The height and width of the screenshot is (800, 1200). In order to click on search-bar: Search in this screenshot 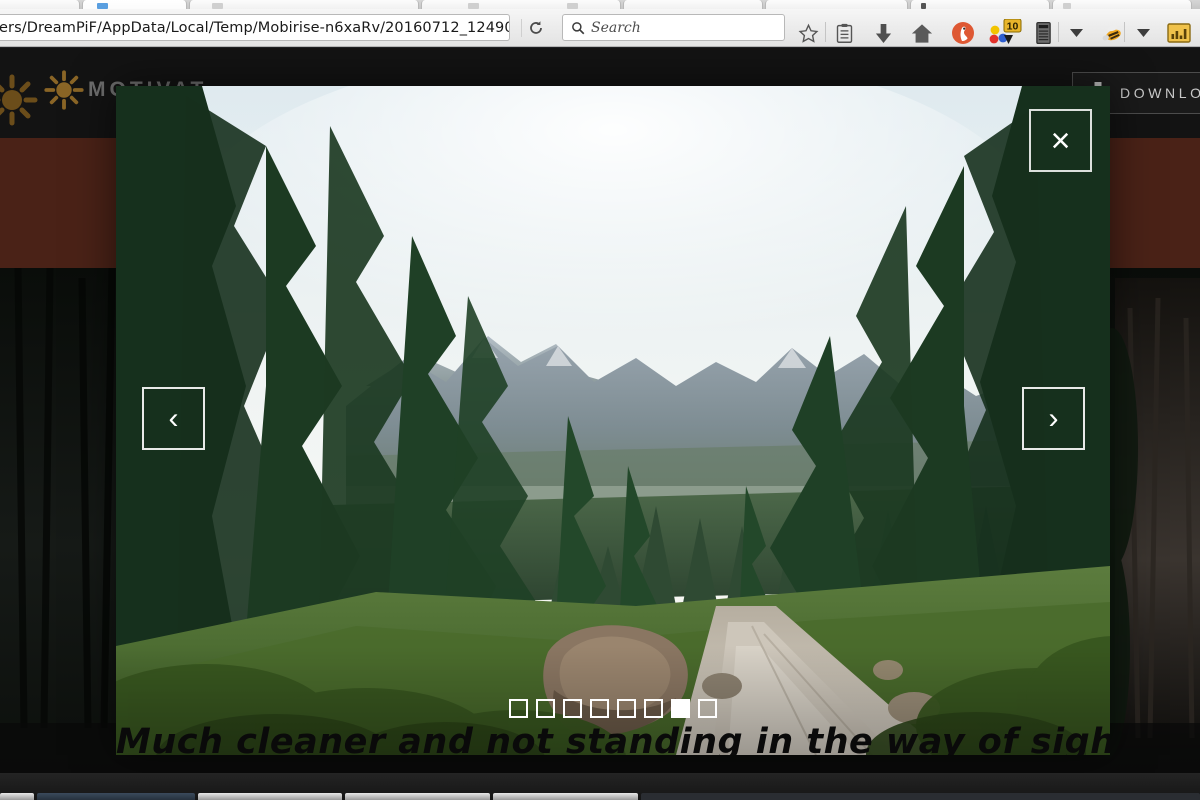, I will do `click(673, 27)`.